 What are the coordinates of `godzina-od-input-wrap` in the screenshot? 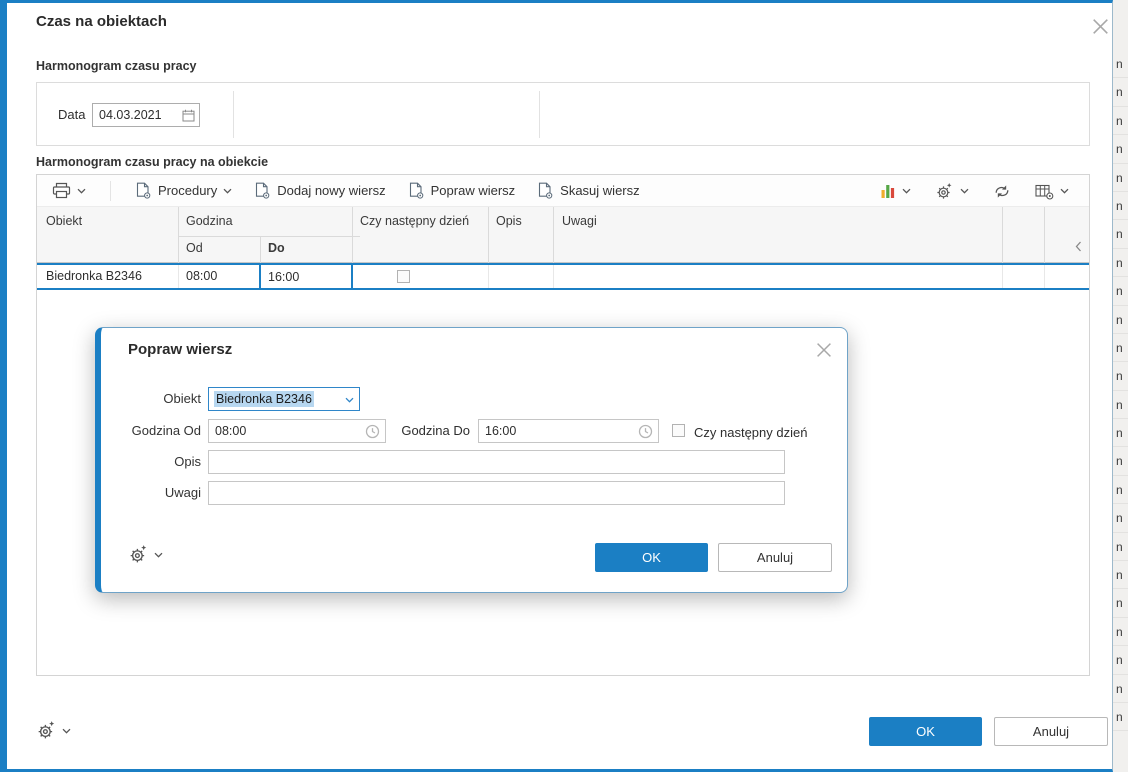 It's located at (297, 431).